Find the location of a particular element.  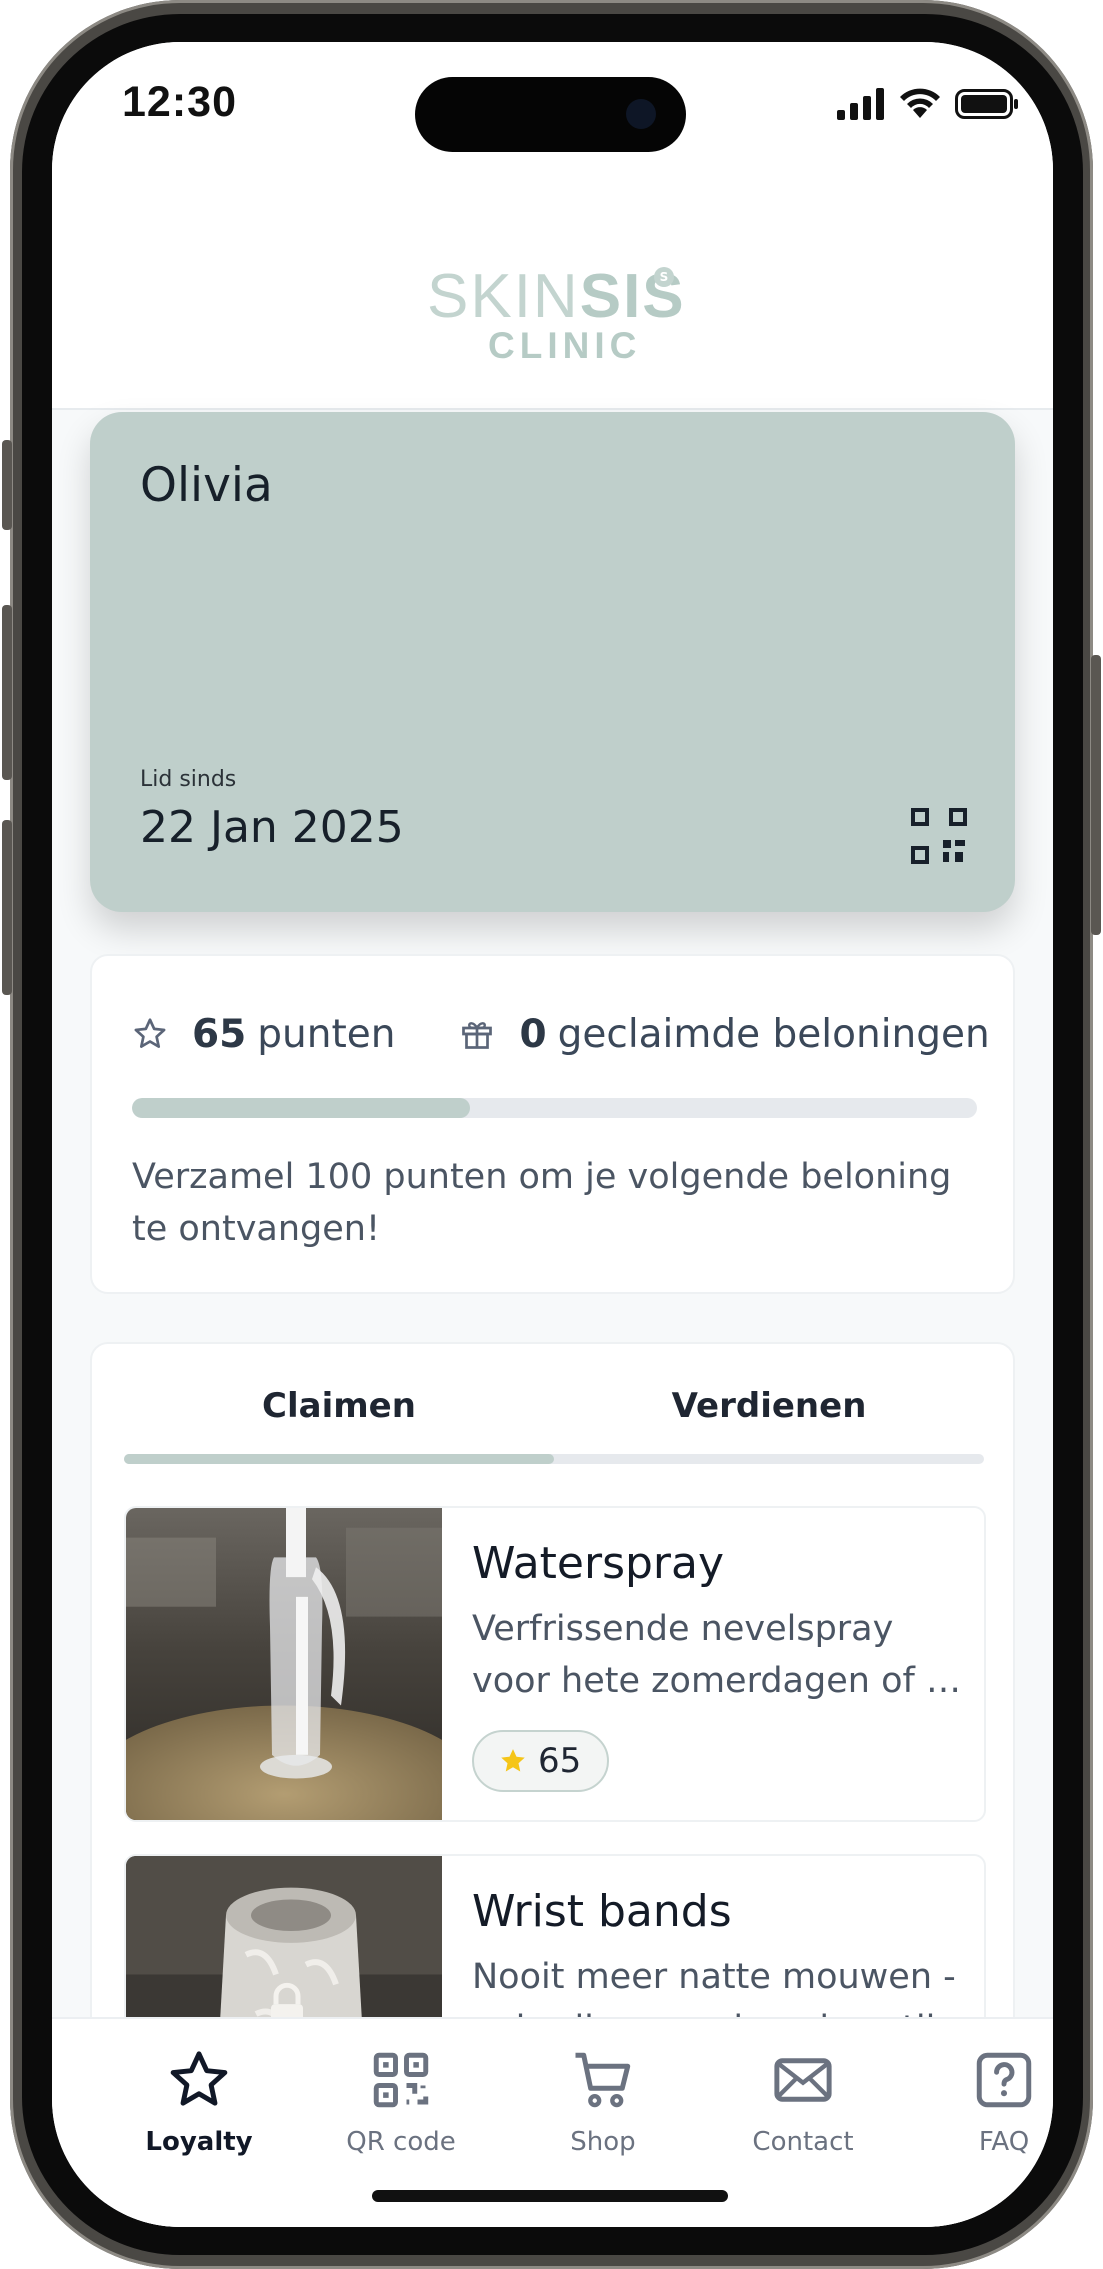

nav-qr-code: QR code is located at coordinates (401, 2102).